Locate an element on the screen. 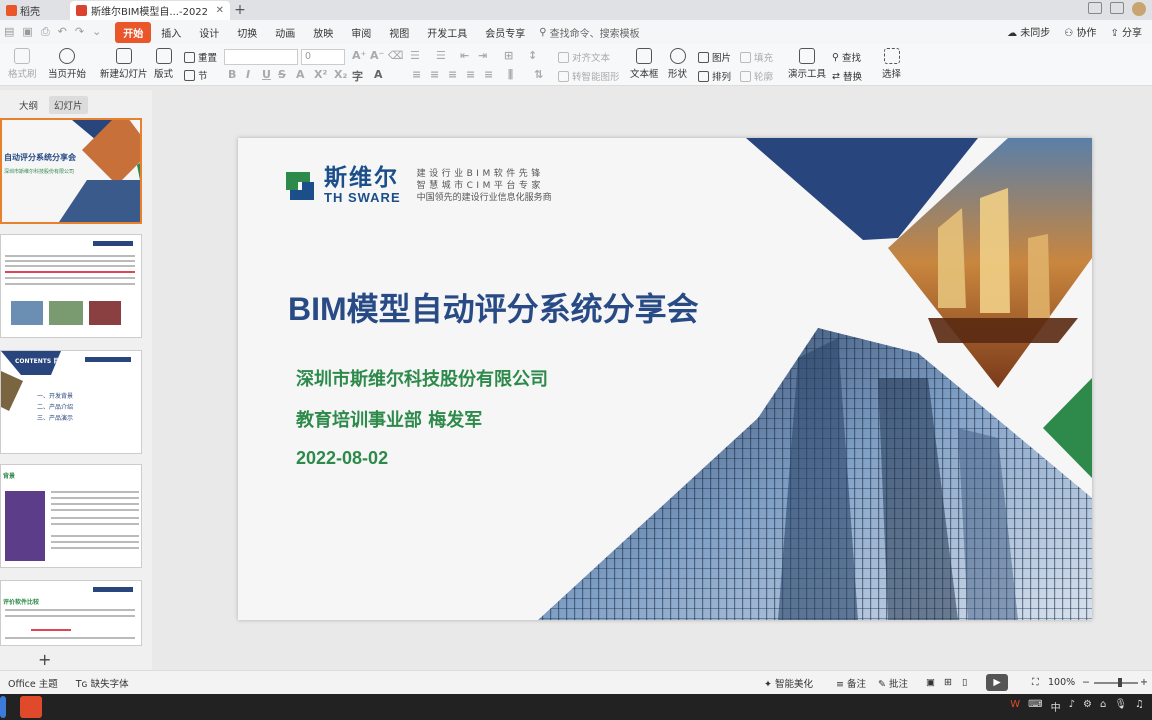 The image size is (1152, 720). network-icon: ⌂ is located at coordinates (1103, 706).